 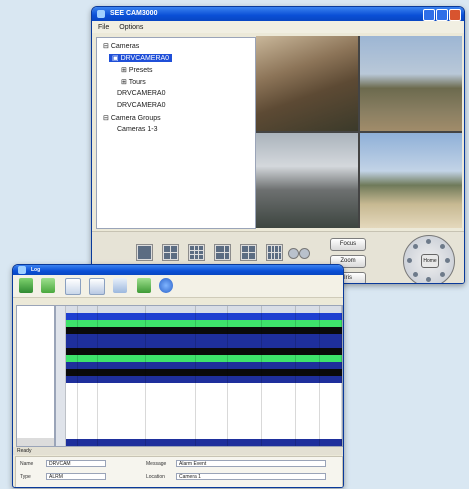 What do you see at coordinates (278, 27) in the screenshot?
I see `camera-menubar: File Options` at bounding box center [278, 27].